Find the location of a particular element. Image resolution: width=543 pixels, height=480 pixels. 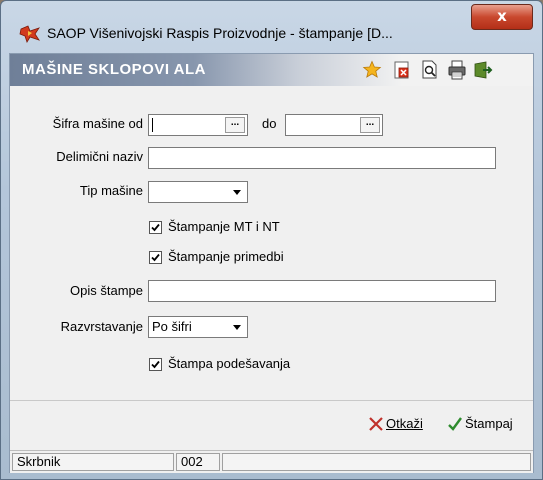

razvrstavanje-label: Razvrstavanje is located at coordinates (101, 326).